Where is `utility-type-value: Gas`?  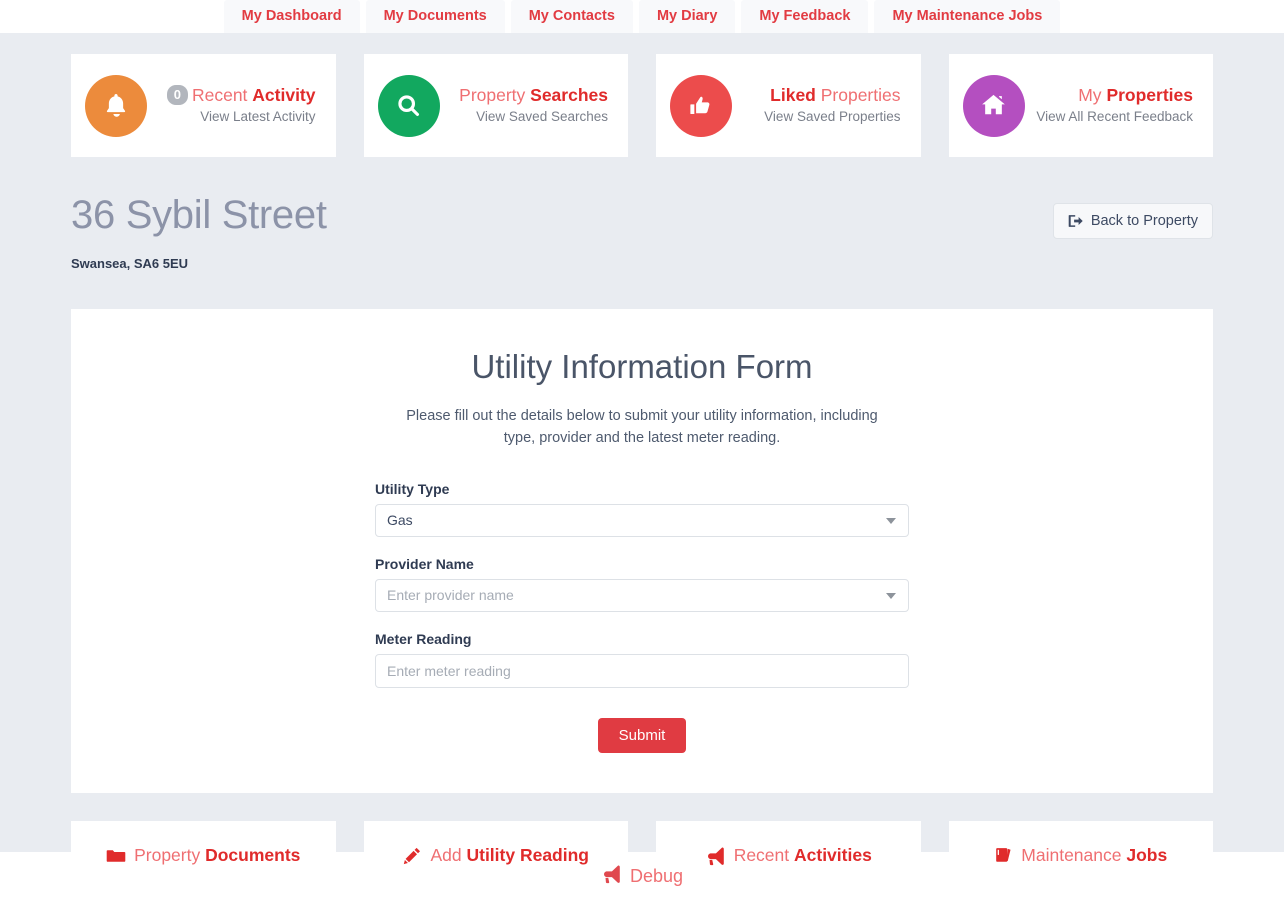
utility-type-value: Gas is located at coordinates (400, 520).